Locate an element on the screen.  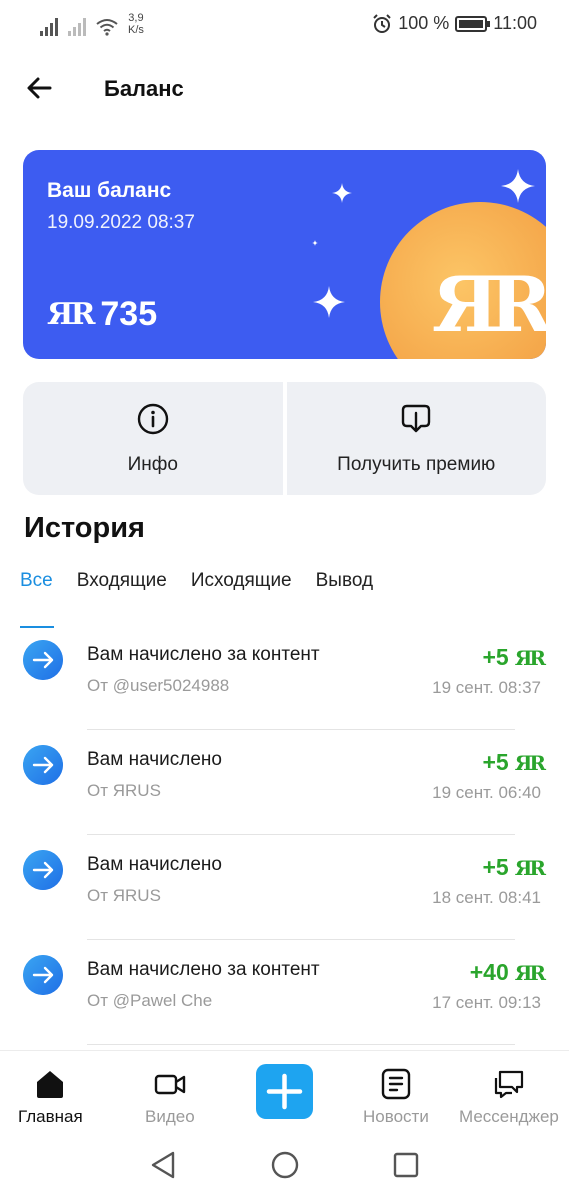
item-amount: +40 ЯR is located at coordinates (507, 972).